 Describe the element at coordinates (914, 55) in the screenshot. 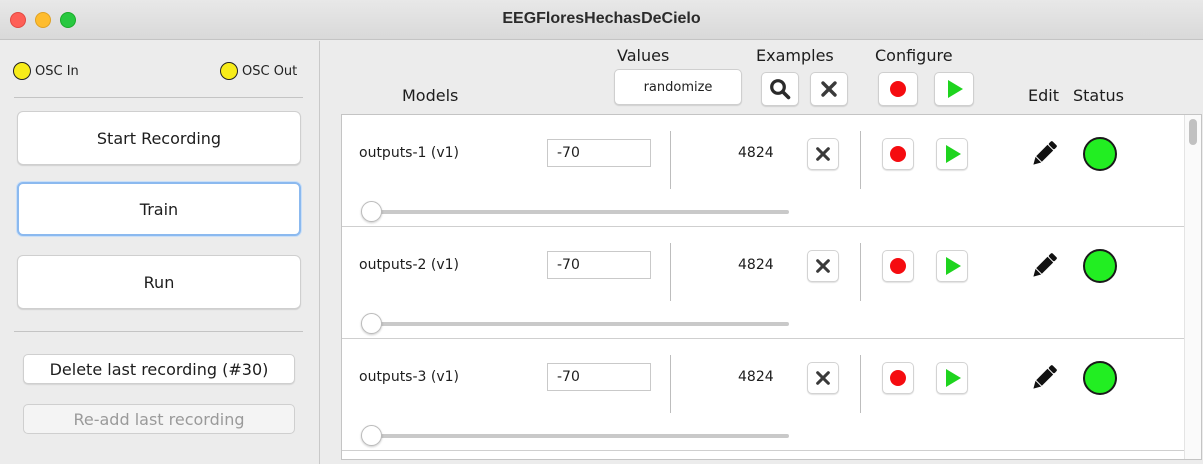

I see `configure-header: Configure` at that location.